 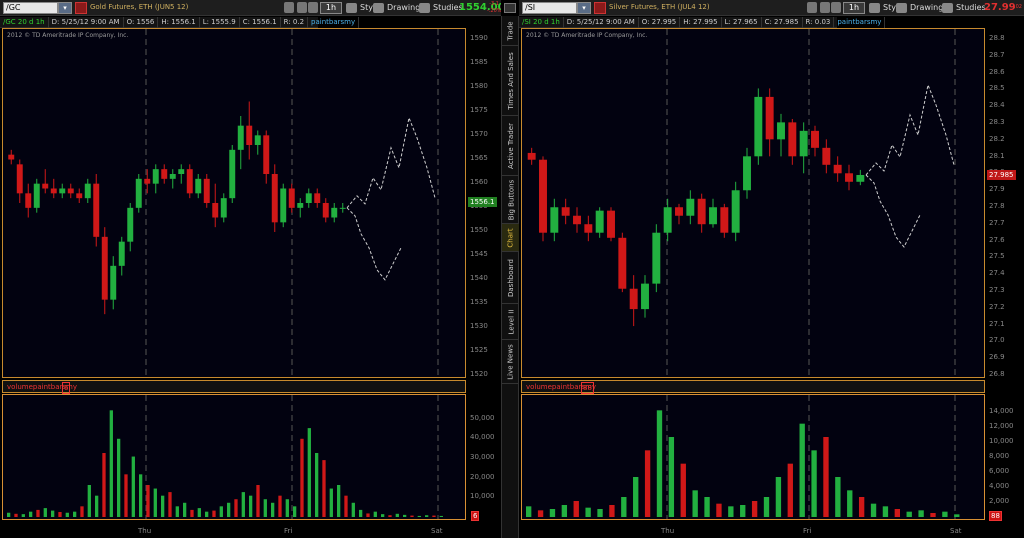 I want to click on right-aggregation-button: 1h, so click(x=854, y=8).